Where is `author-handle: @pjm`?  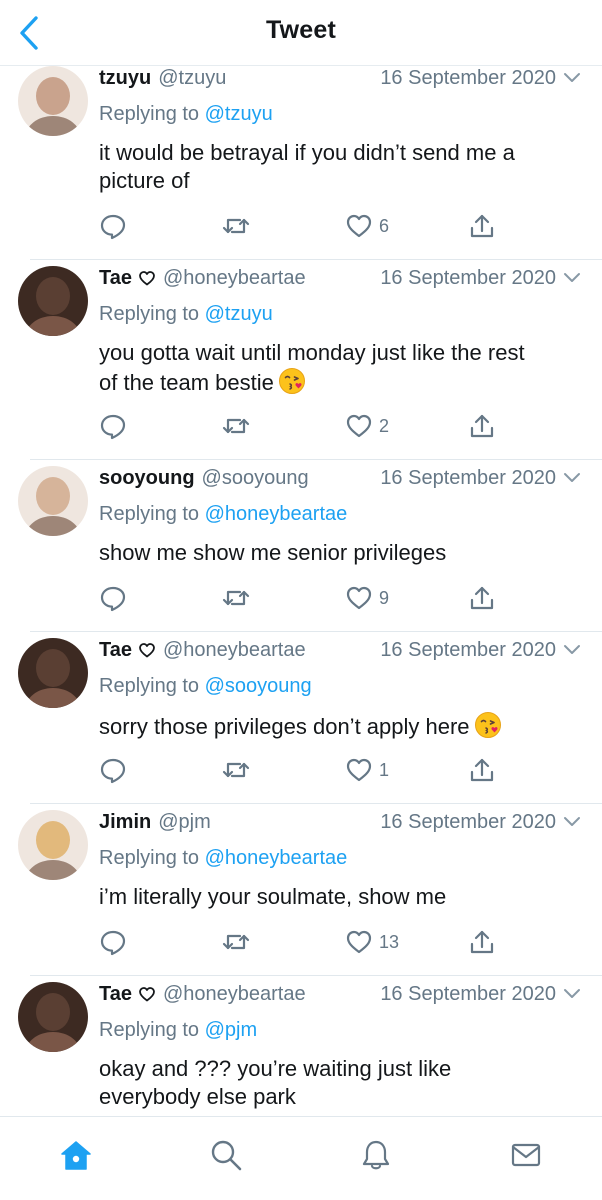
author-handle: @pjm is located at coordinates (184, 822).